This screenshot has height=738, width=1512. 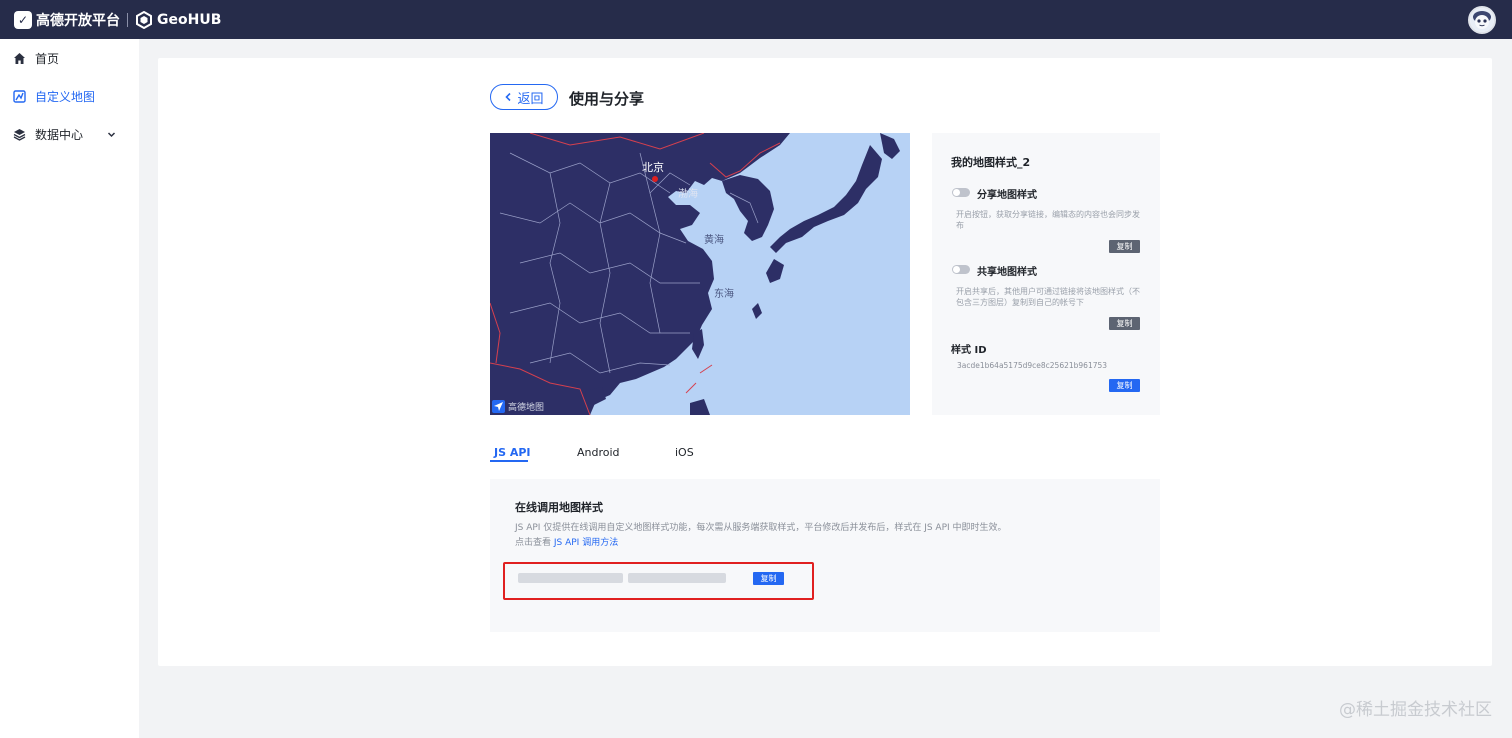 I want to click on co-share-style-description: 开启共享后，其他用户可通过链接将该地图样式（不包含三方图层）复制到自己的帐号下, so click(x=1048, y=297).